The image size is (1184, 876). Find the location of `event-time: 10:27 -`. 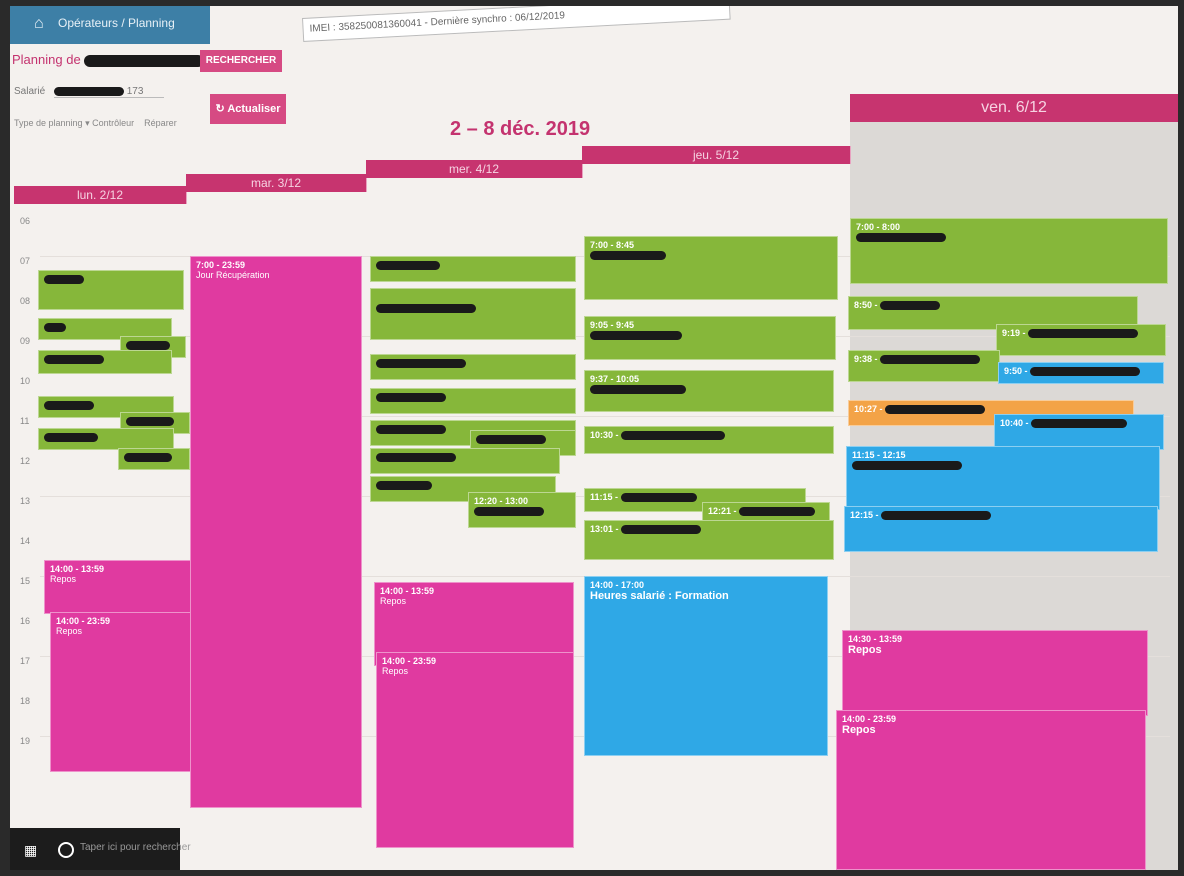

event-time: 10:27 - is located at coordinates (991, 409).